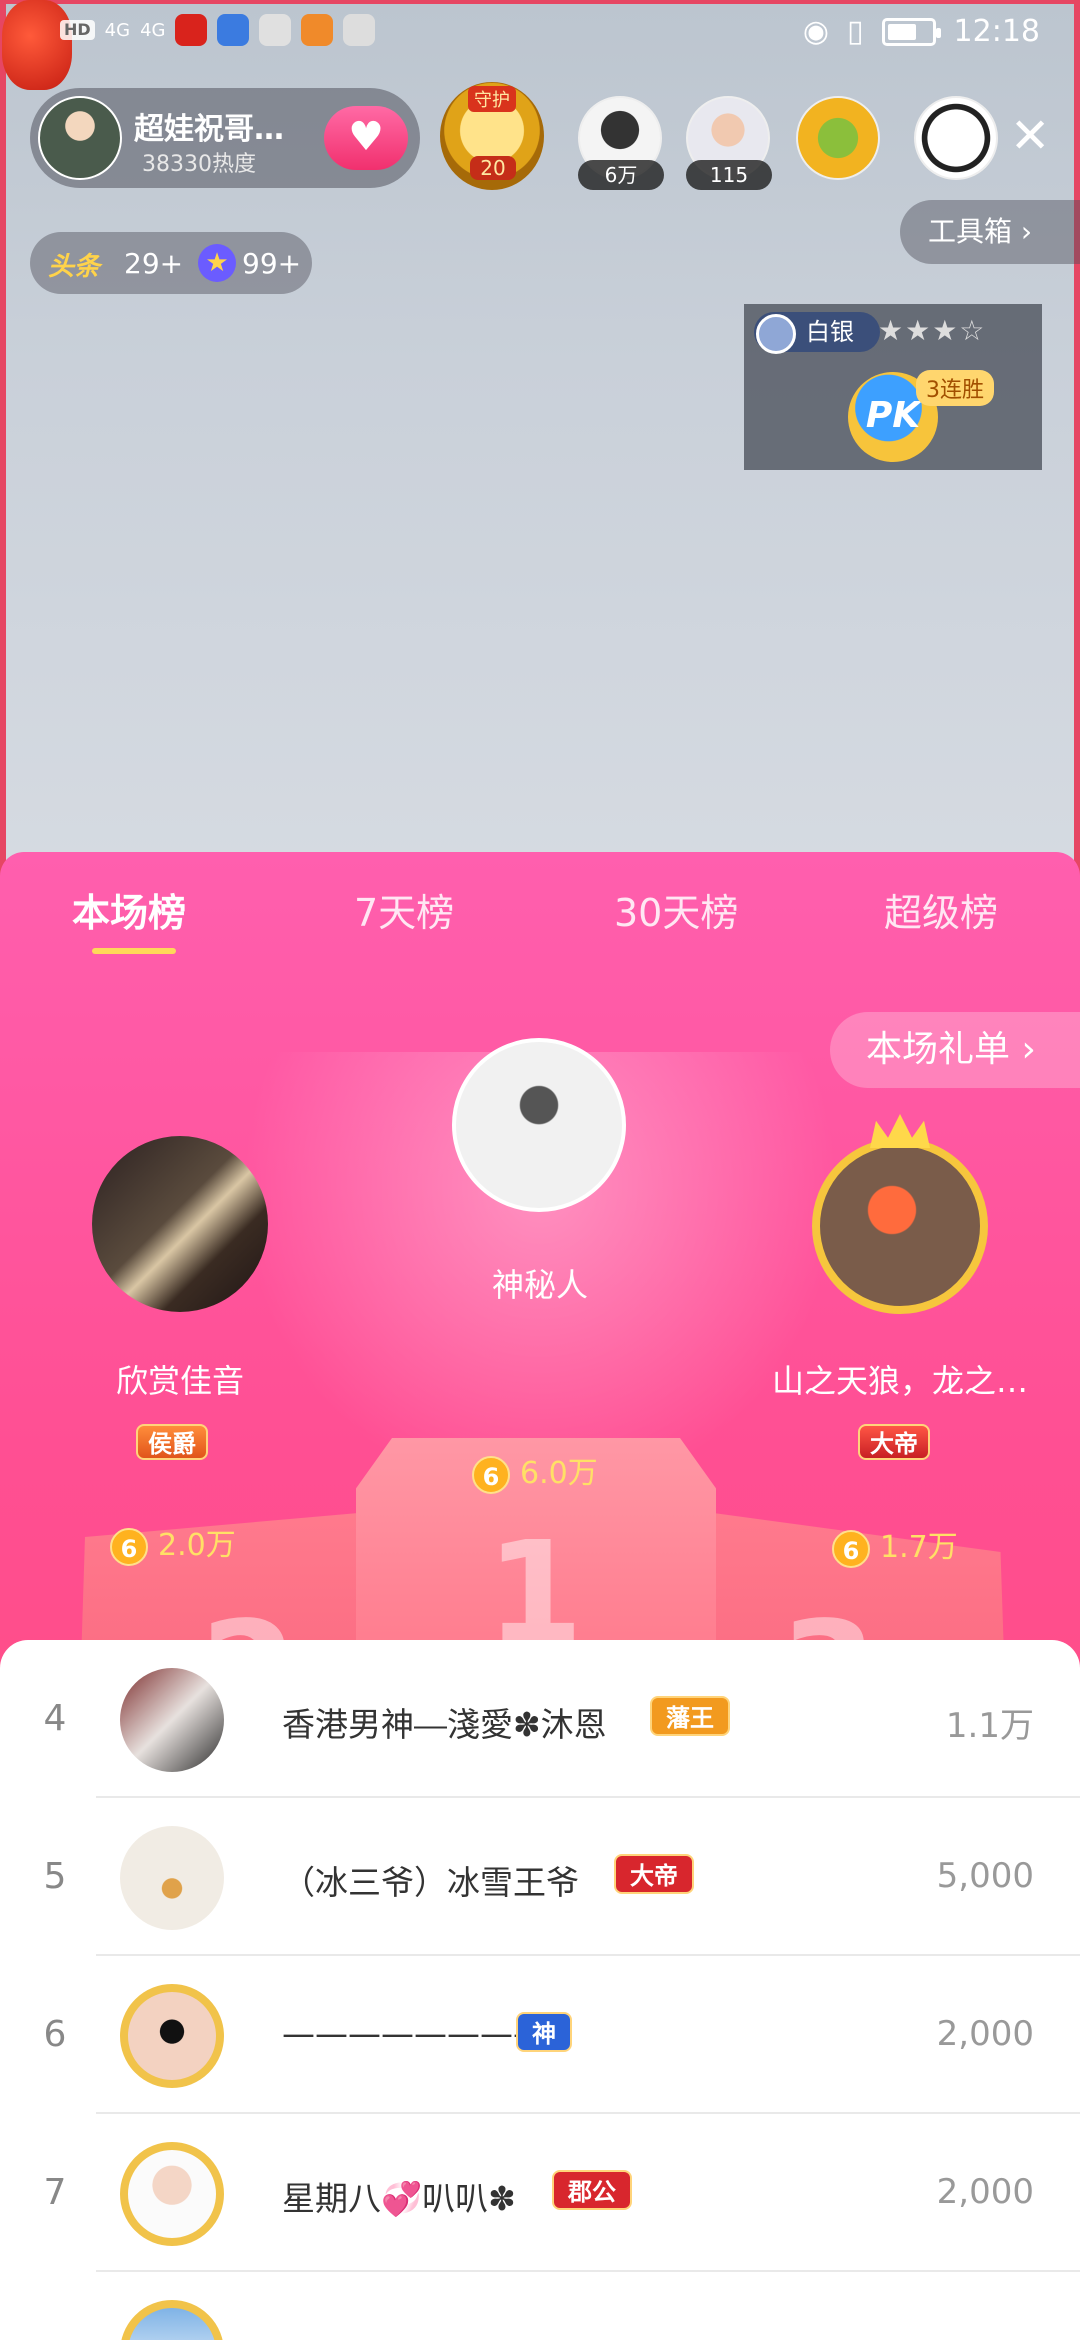 The height and width of the screenshot is (2340, 1080). I want to click on list-item-name: 星期八💞叭叭✽, so click(399, 2198).